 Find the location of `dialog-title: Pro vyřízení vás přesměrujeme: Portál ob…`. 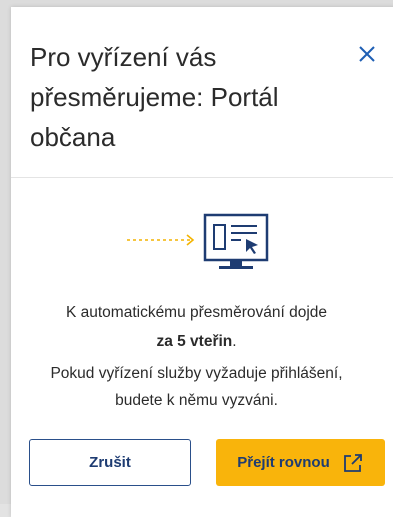

dialog-title: Pro vyřízení vás přesměrujeme: Portál ob… is located at coordinates (154, 97).